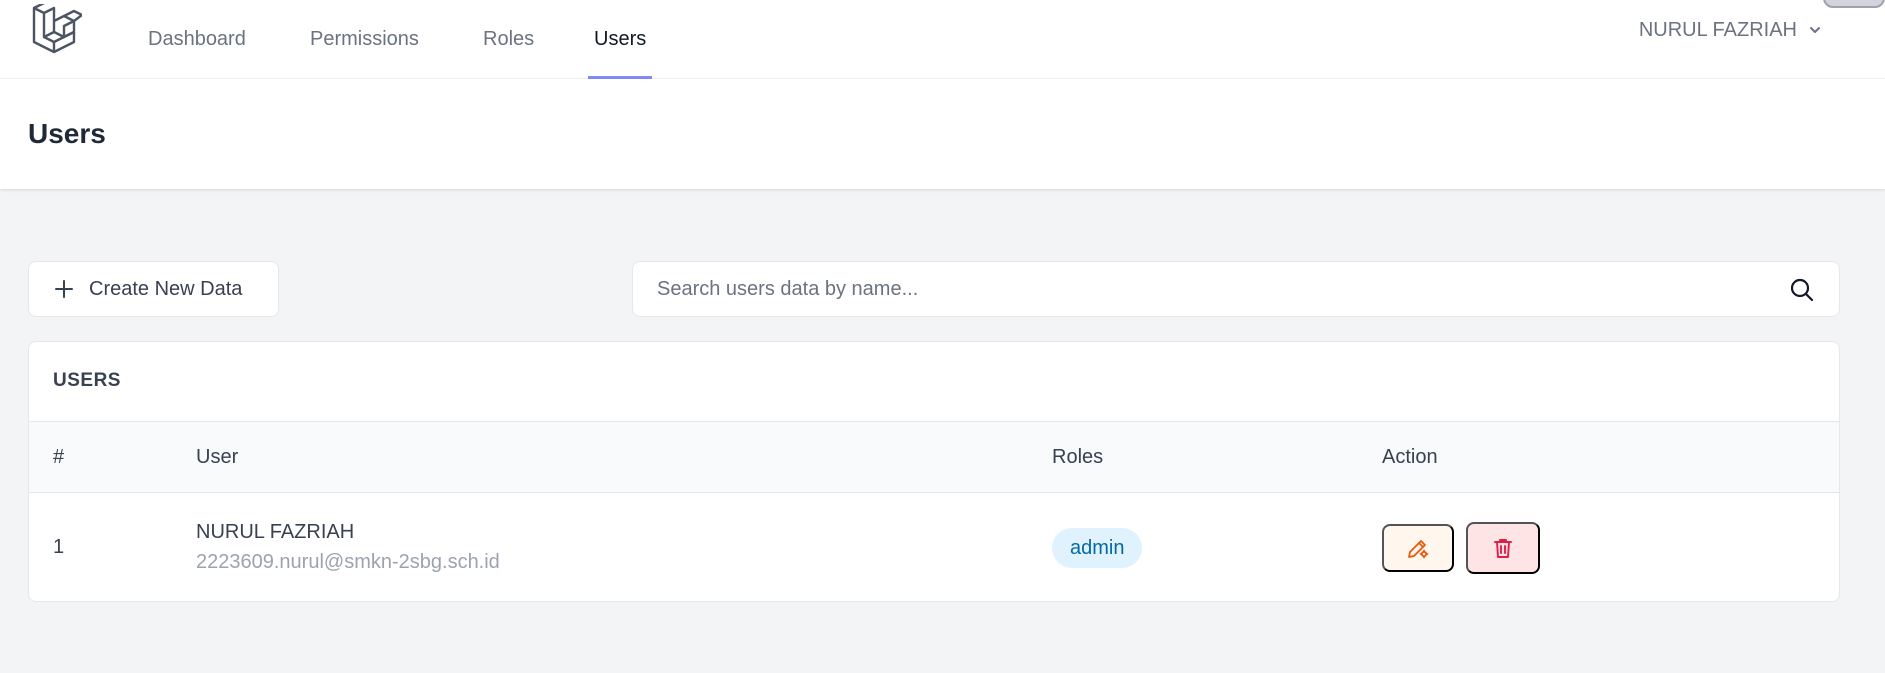 The height and width of the screenshot is (673, 1885). What do you see at coordinates (275, 532) in the screenshot?
I see `user-name: NURUL FAZRIAH` at bounding box center [275, 532].